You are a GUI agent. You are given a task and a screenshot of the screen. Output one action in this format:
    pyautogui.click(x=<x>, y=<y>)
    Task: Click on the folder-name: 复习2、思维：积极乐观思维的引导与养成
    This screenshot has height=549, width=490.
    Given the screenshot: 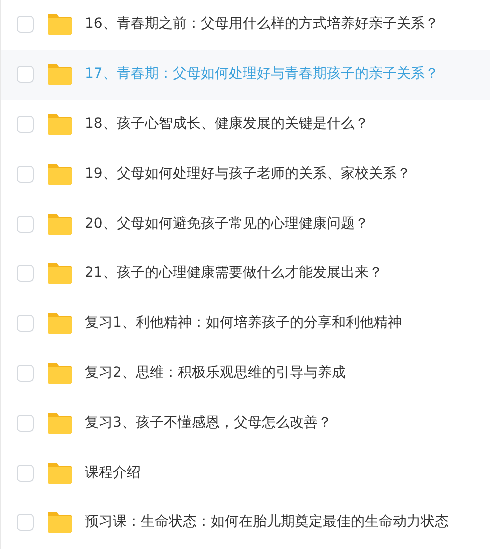 What is the action you would take?
    pyautogui.click(x=215, y=373)
    